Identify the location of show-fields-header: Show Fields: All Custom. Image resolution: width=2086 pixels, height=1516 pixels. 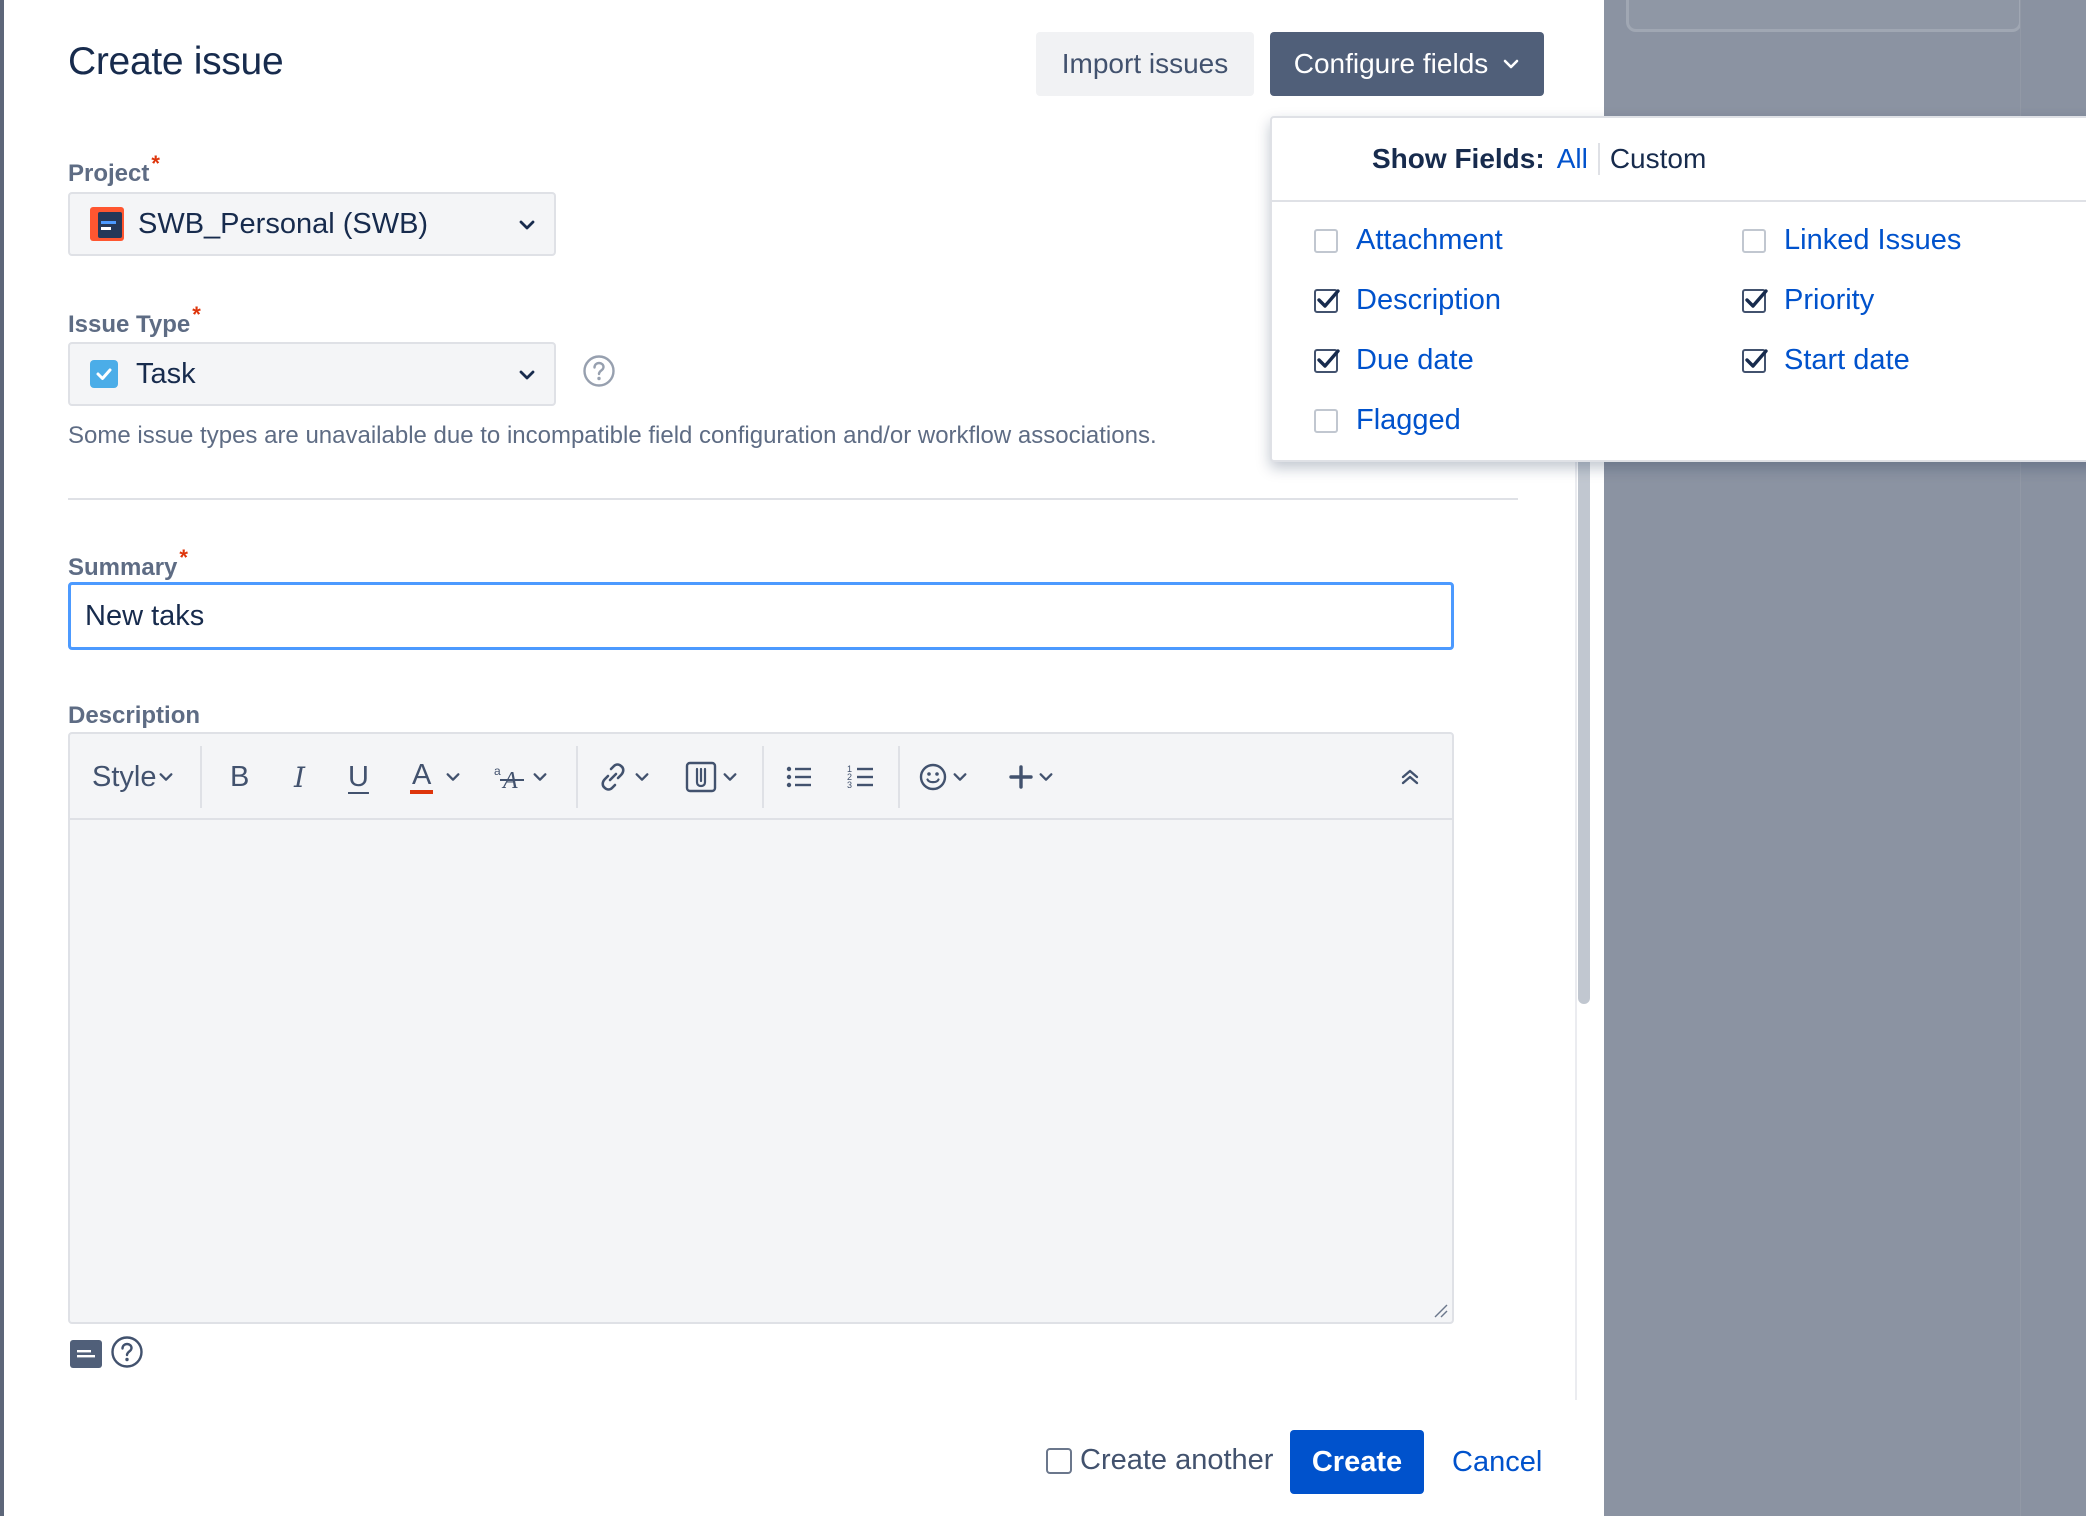
(1679, 160).